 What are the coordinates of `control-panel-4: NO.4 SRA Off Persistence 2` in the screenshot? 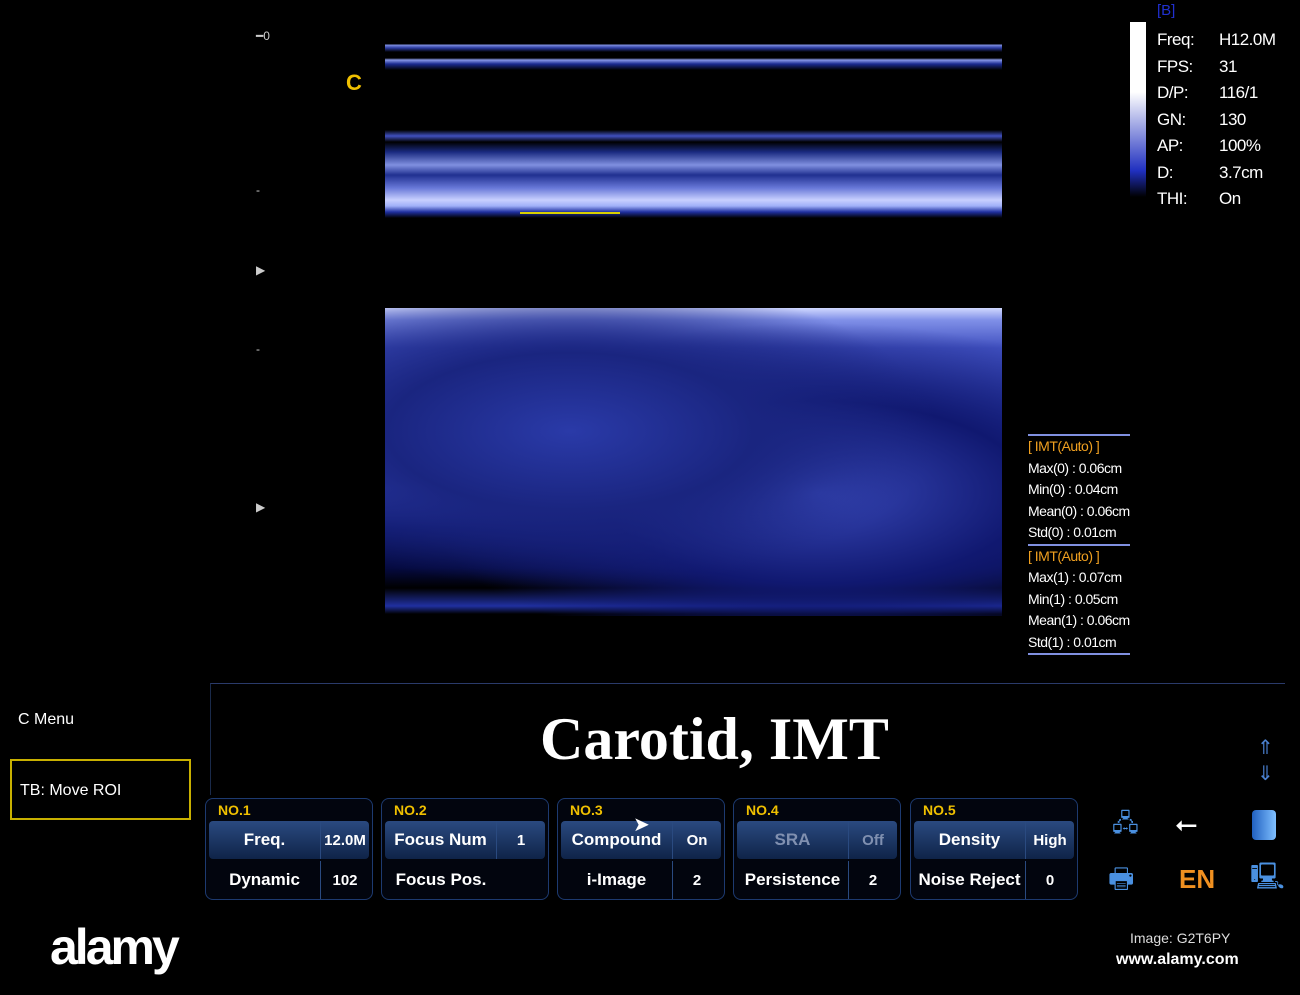 It's located at (817, 849).